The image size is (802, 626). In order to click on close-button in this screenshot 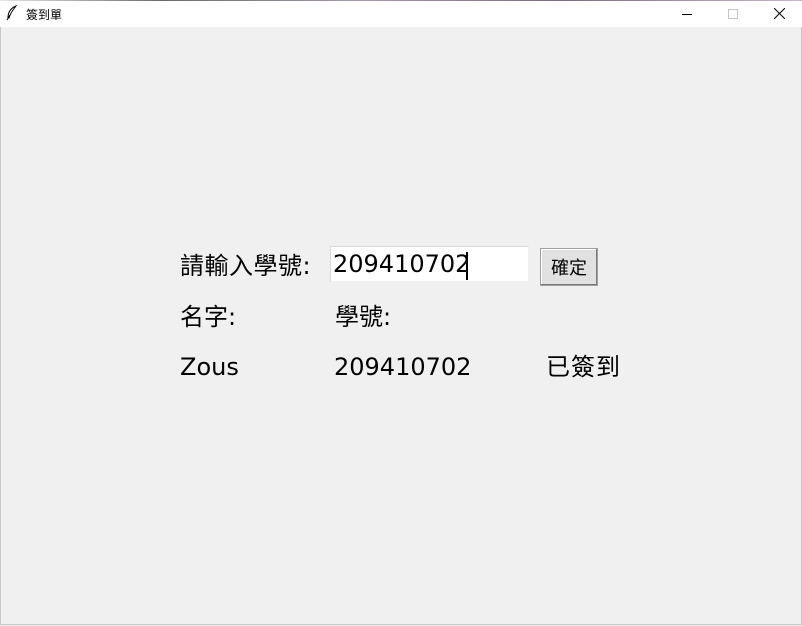, I will do `click(779, 13)`.